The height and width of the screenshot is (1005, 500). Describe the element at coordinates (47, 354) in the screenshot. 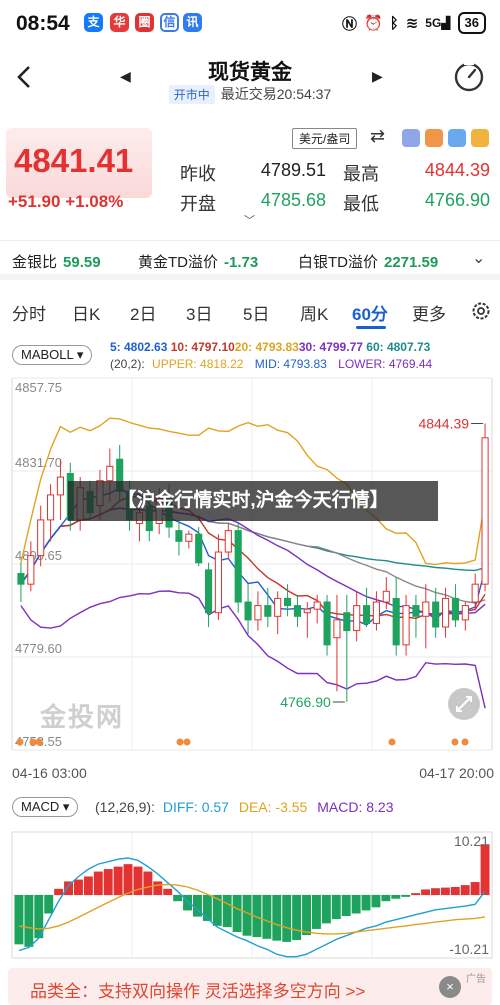

I see `indicator-name: MABOLL` at that location.